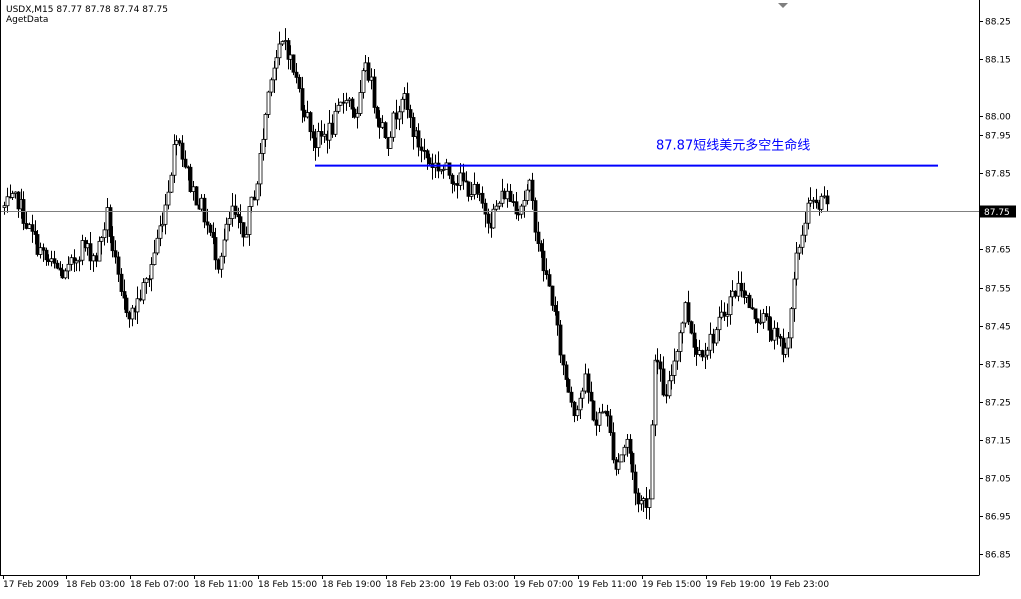 The height and width of the screenshot is (599, 1021). What do you see at coordinates (998, 328) in the screenshot?
I see `y-tick-label: 87.45` at bounding box center [998, 328].